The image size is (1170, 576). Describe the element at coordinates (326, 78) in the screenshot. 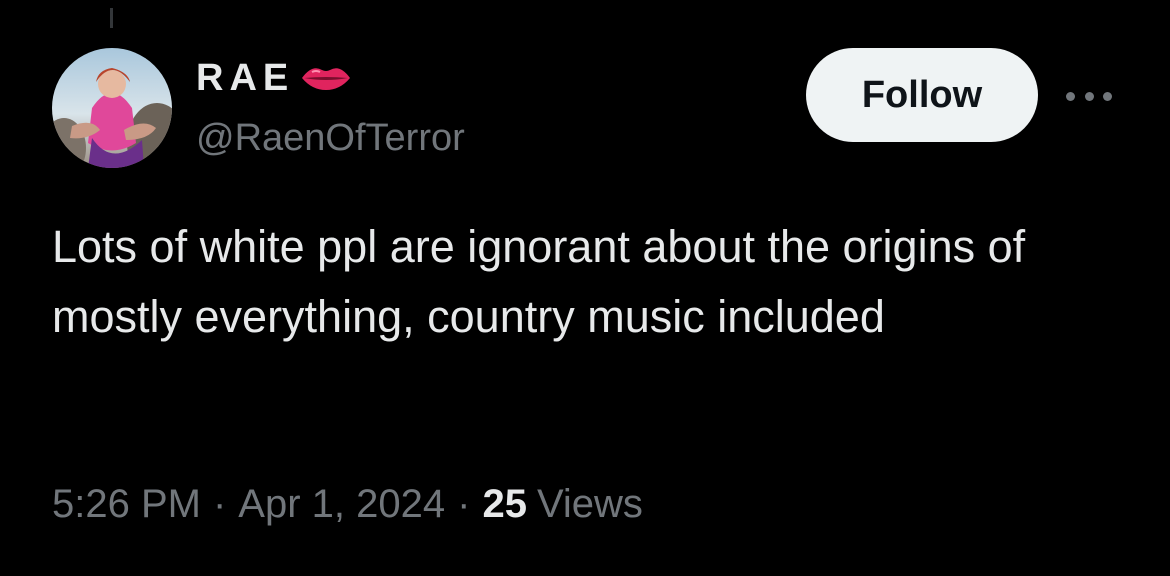

I see `kiss-mark-icon` at that location.